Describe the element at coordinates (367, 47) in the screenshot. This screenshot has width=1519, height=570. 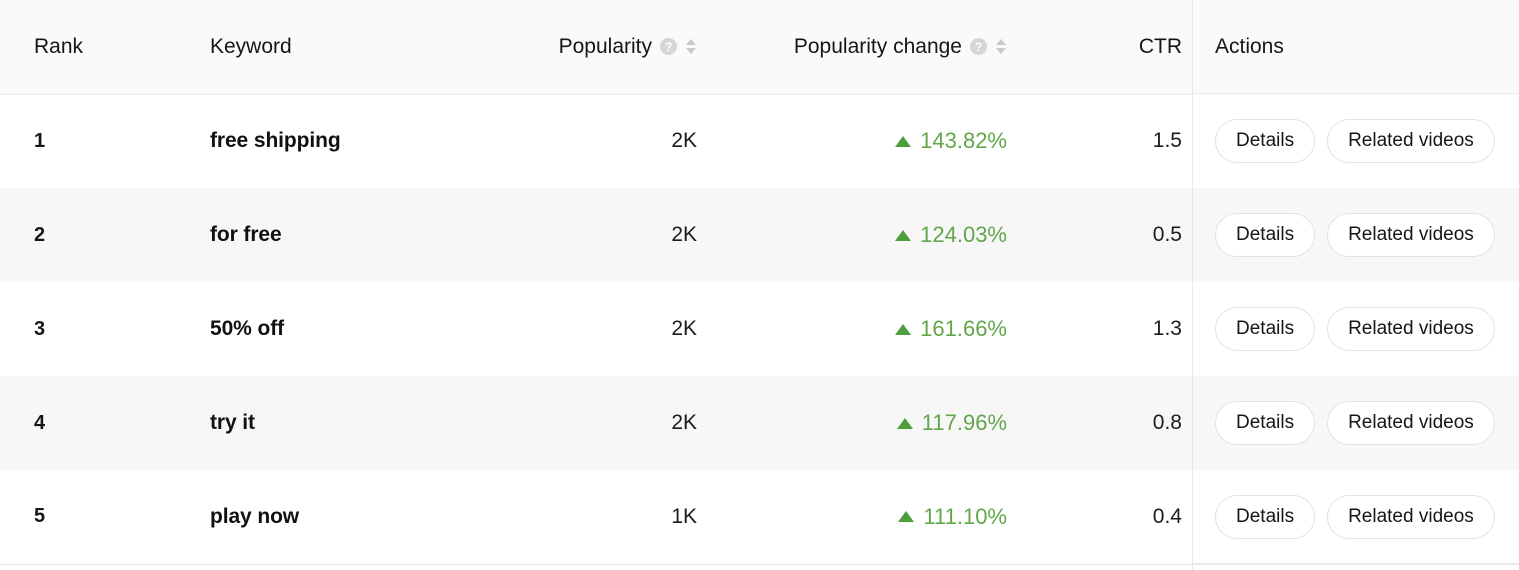
I see `column-header-keyword: Keyword` at that location.